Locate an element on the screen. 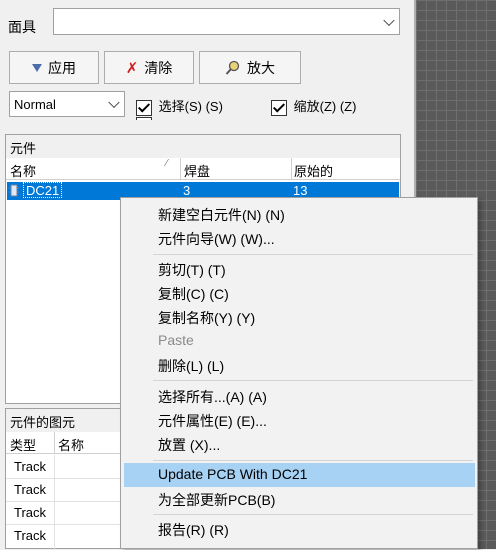  zoom-button: 放大 is located at coordinates (250, 67).